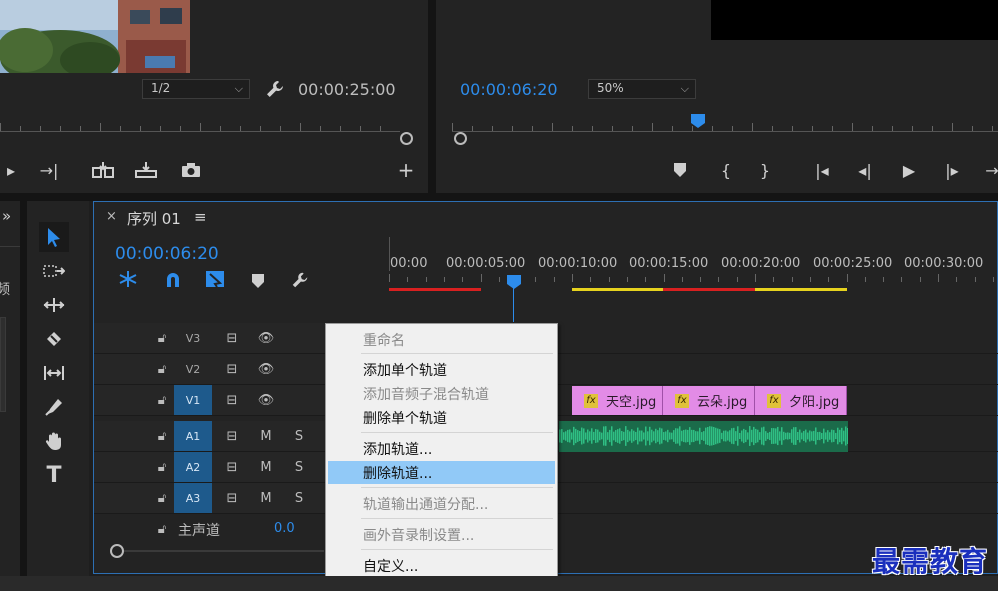  What do you see at coordinates (111, 216) in the screenshot?
I see `close-tab-icon: ×` at bounding box center [111, 216].